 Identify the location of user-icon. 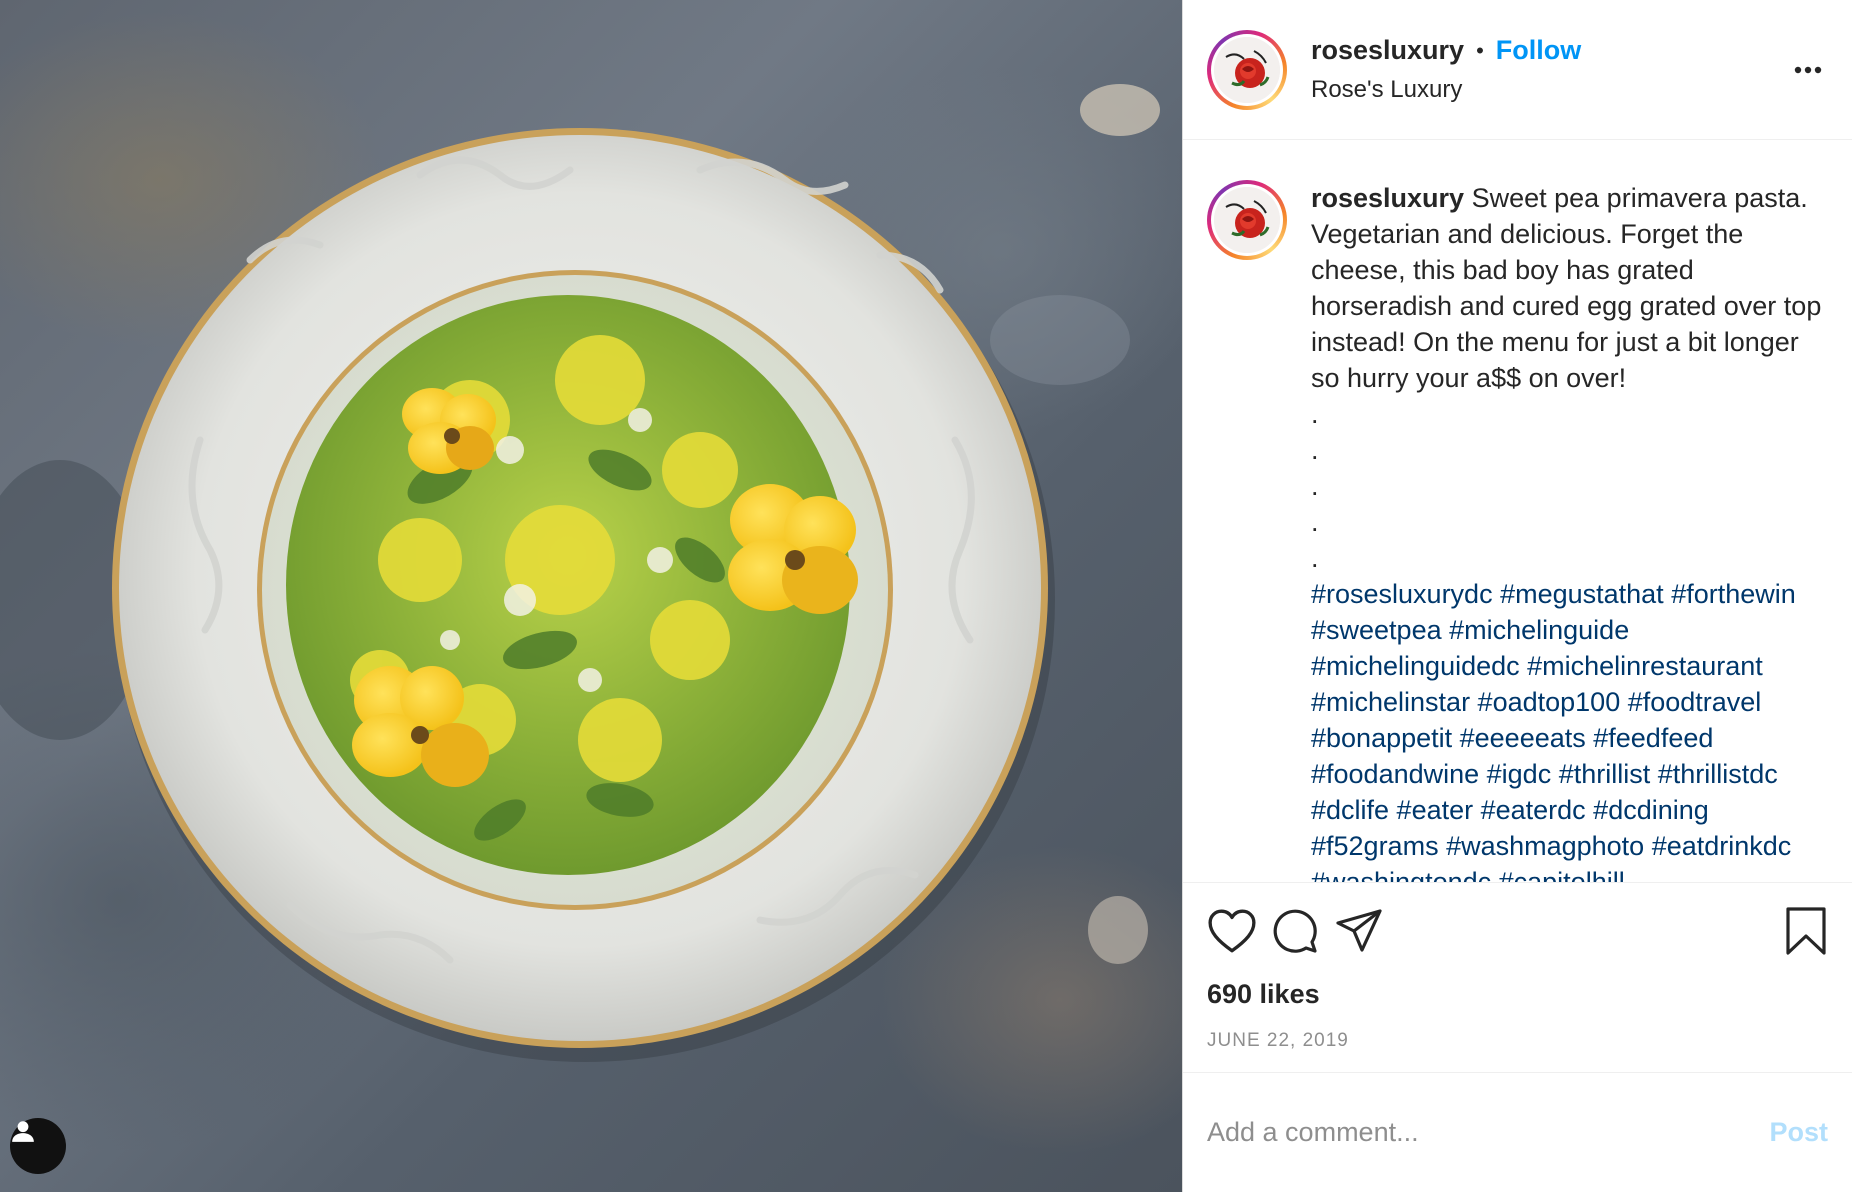
(23, 1131).